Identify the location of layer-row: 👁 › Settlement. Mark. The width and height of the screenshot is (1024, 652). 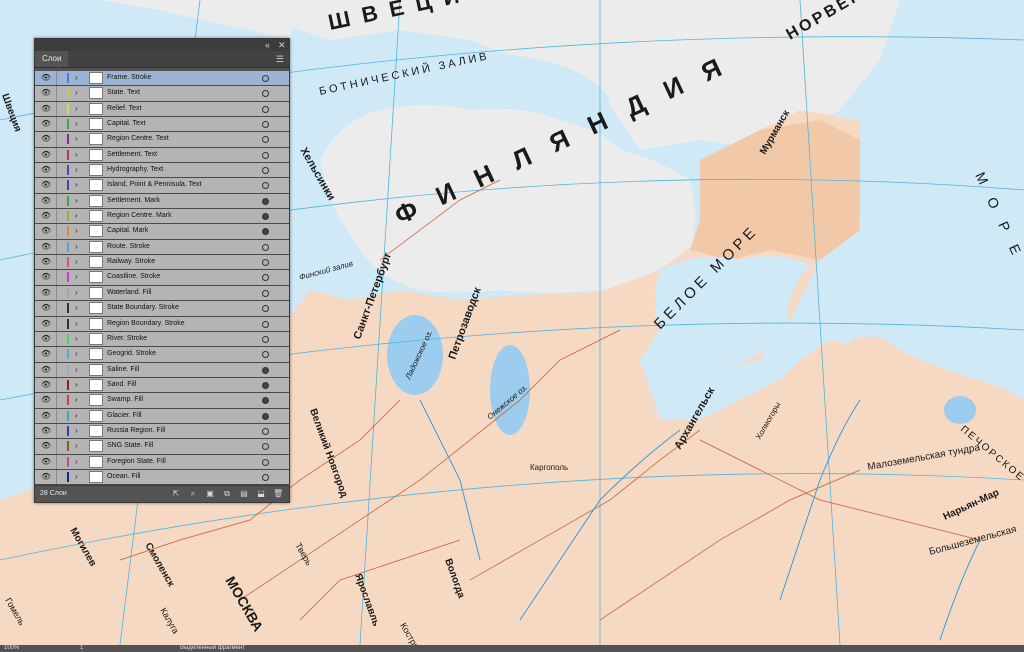
(162, 201).